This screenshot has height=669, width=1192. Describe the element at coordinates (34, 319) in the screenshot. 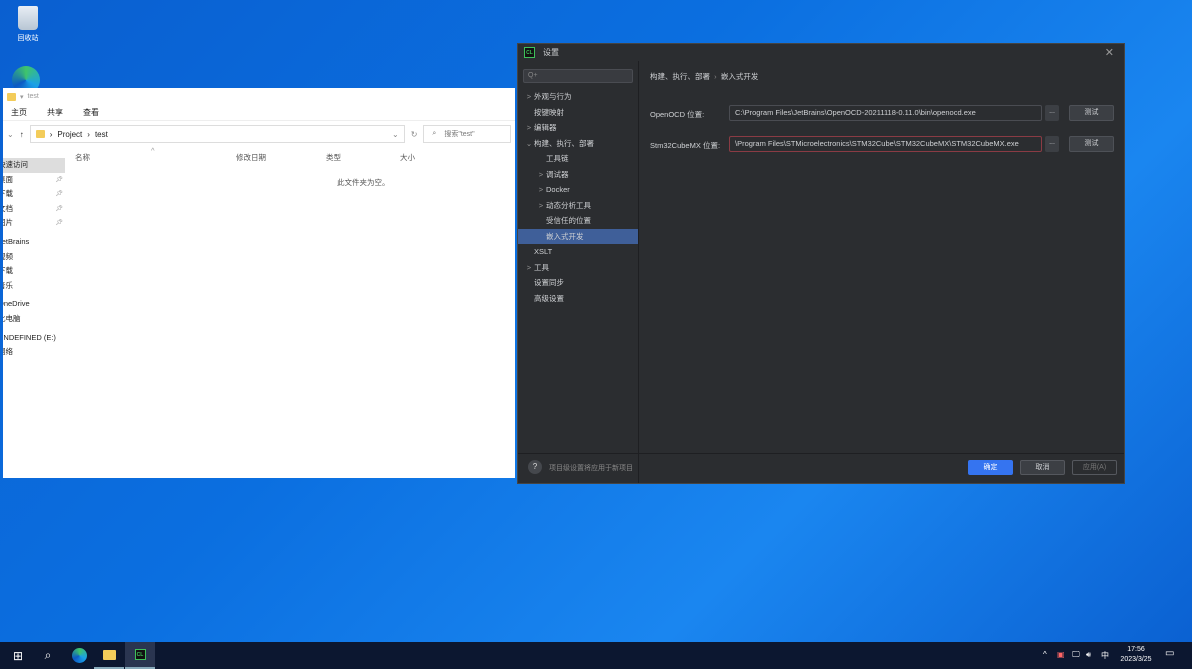

I see `nav-item: 此电脑` at that location.